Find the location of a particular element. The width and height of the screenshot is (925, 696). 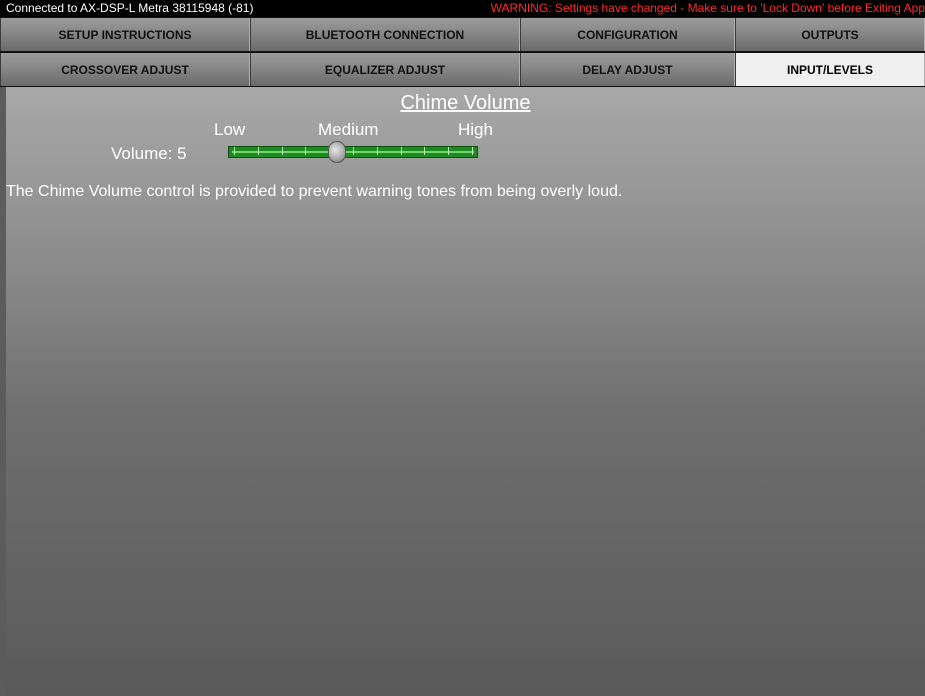

volume-value: 5 is located at coordinates (182, 153).